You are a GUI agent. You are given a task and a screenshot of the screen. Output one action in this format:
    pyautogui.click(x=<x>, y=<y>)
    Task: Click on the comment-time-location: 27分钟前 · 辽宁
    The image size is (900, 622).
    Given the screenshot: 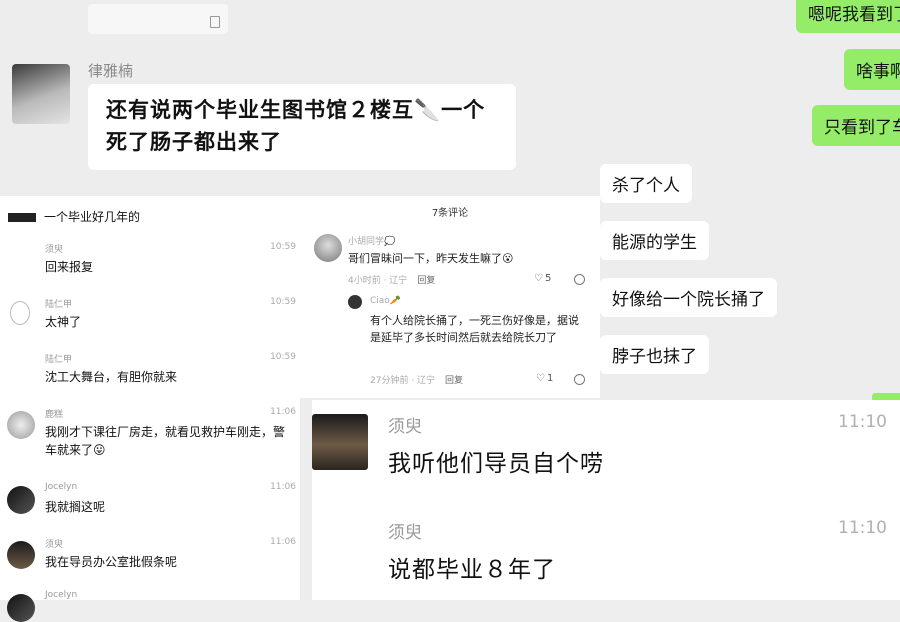 What is the action you would take?
    pyautogui.click(x=403, y=381)
    